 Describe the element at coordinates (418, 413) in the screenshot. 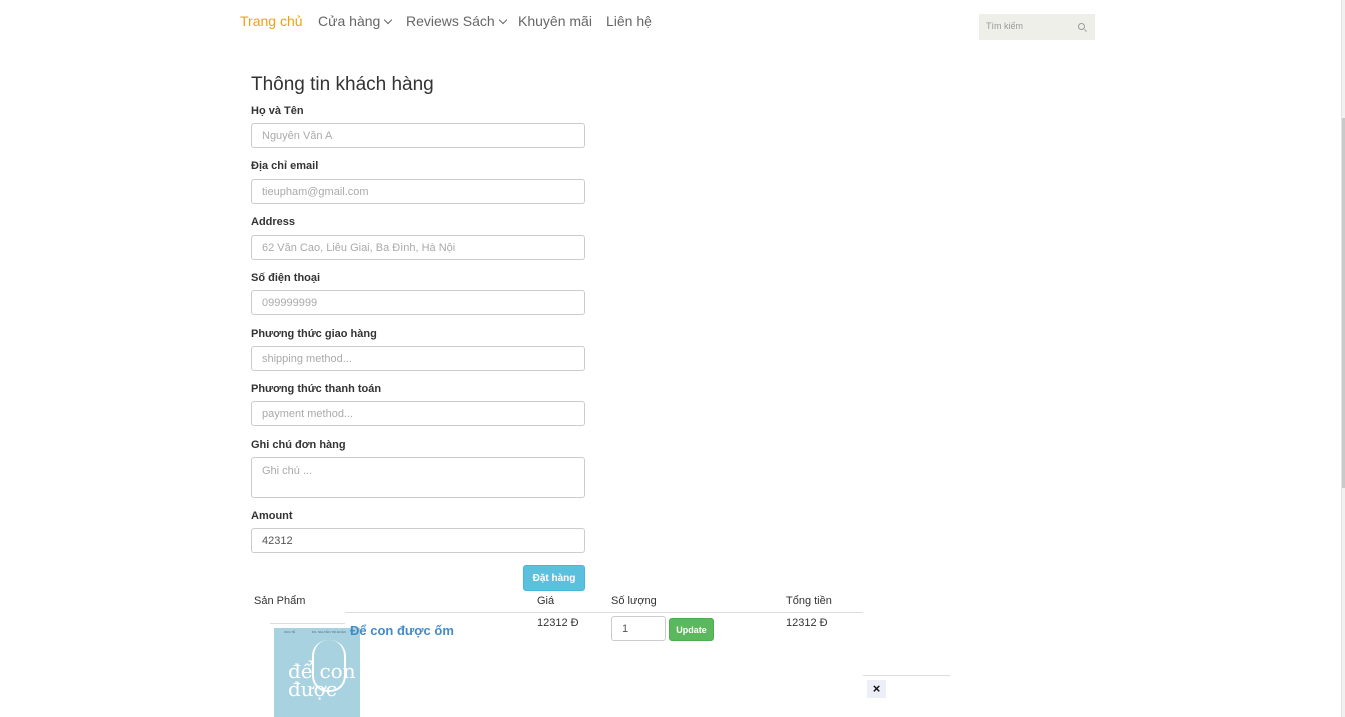

I see `payment-method-field` at that location.